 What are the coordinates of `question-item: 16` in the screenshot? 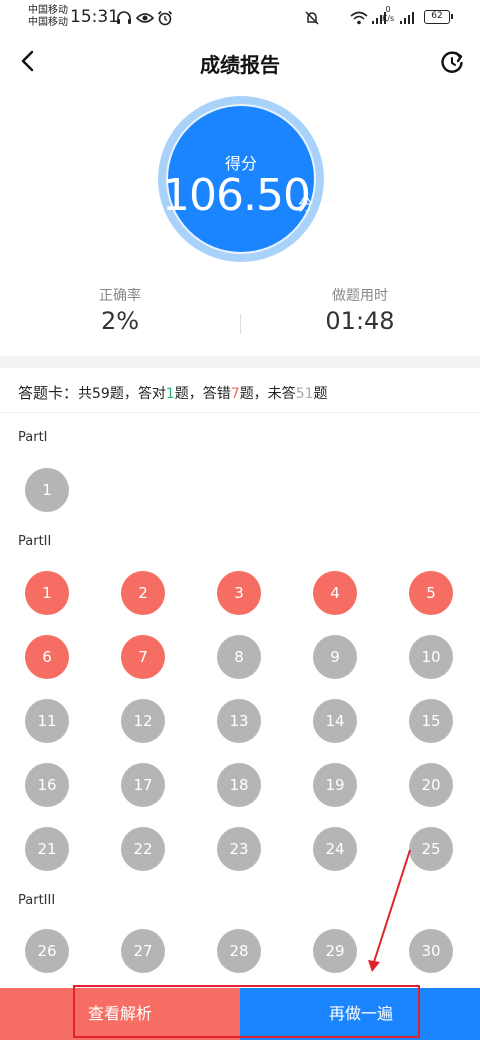 It's located at (47, 785).